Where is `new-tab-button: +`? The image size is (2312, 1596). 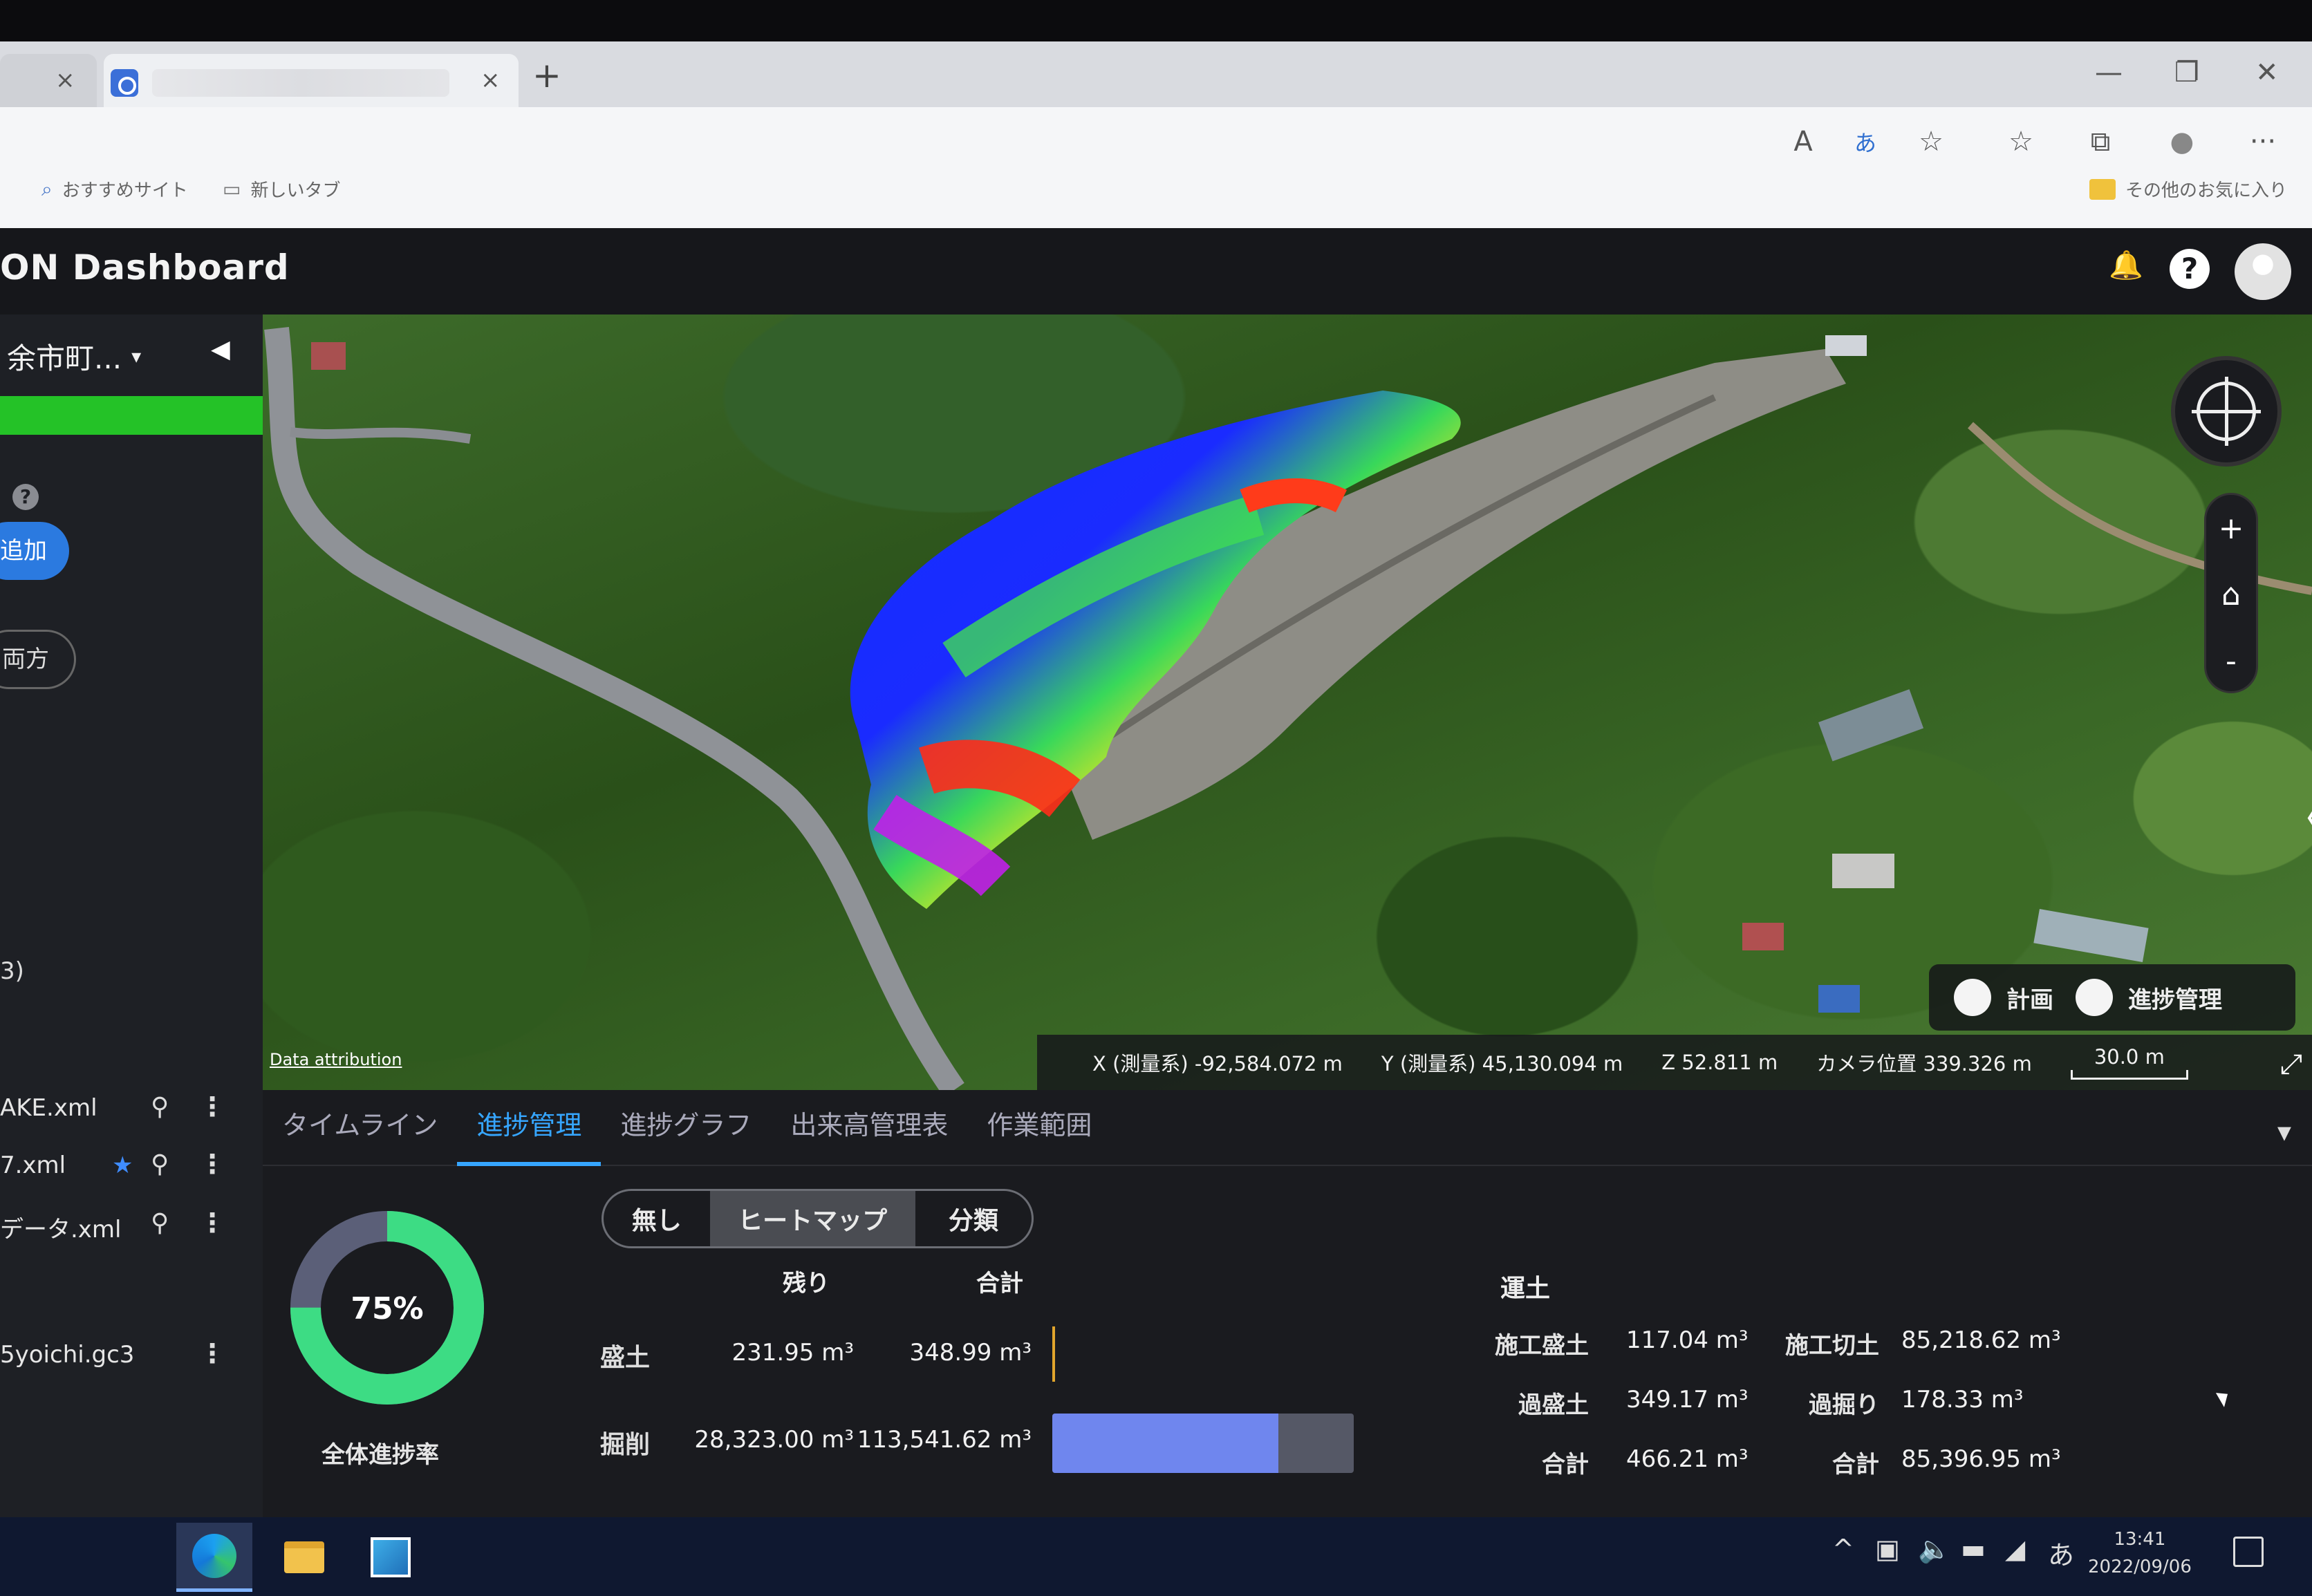 new-tab-button: + is located at coordinates (546, 75).